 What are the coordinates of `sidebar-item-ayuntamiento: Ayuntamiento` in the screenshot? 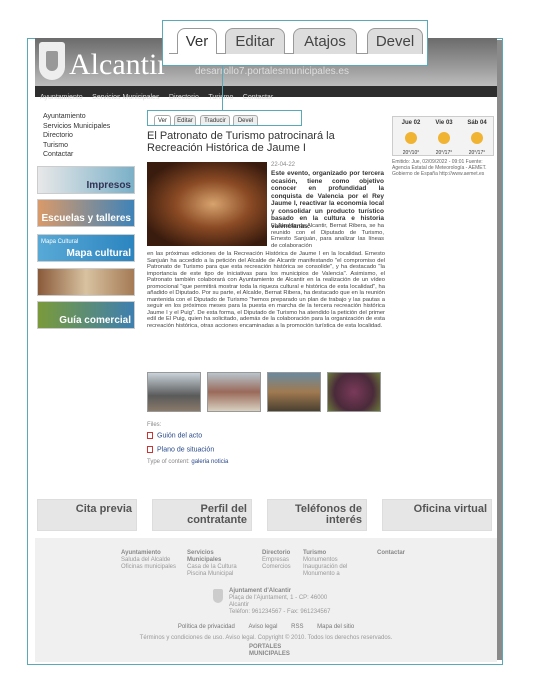 It's located at (76, 117).